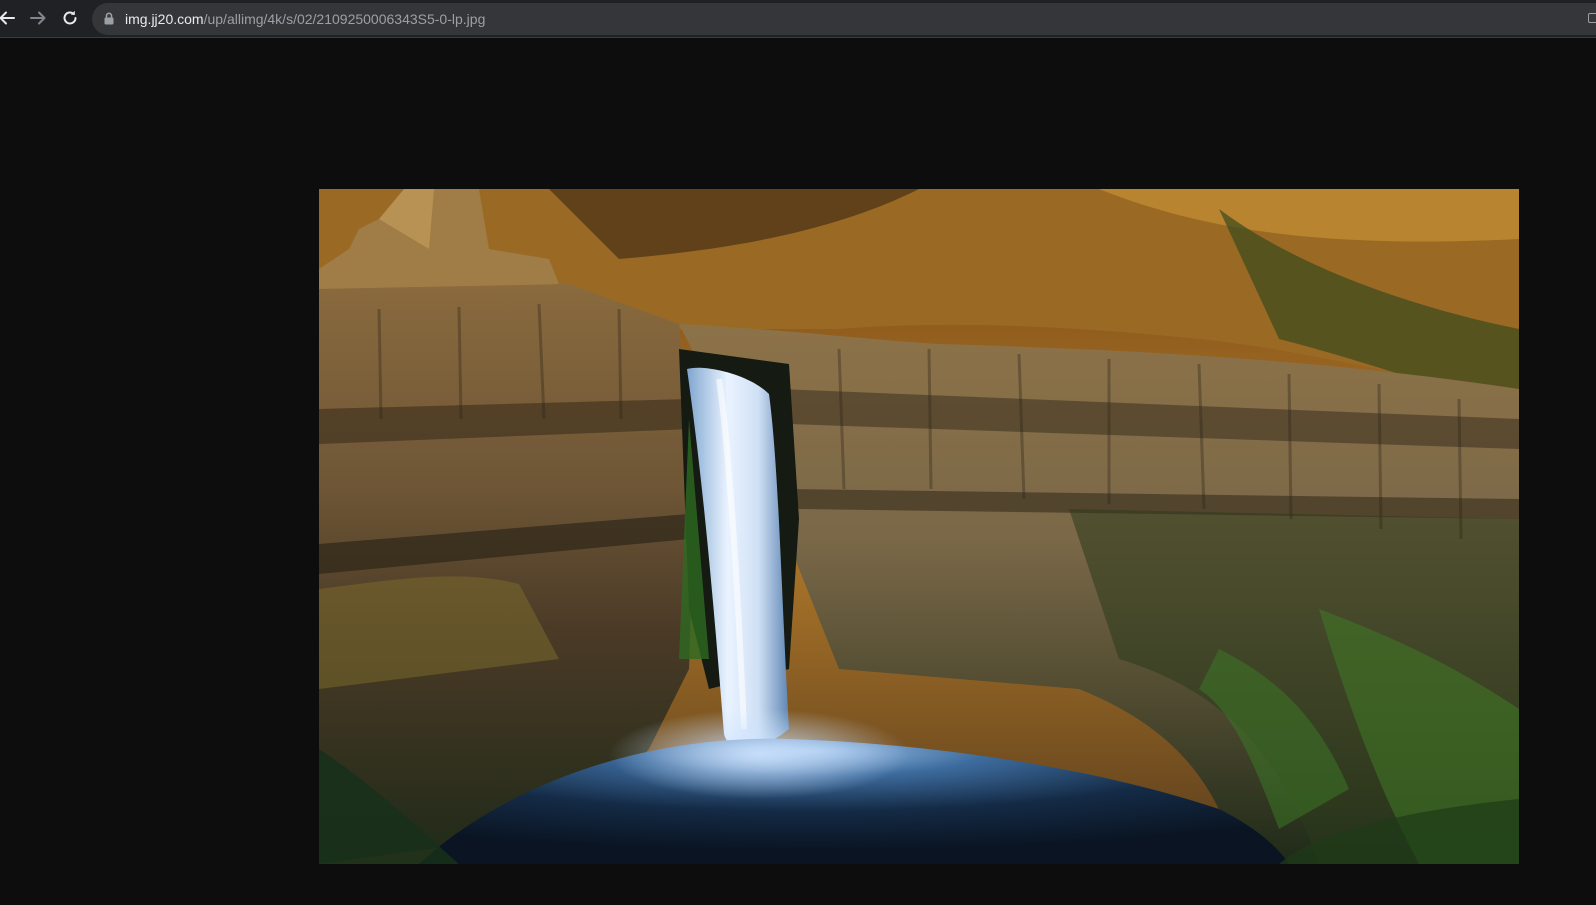  What do you see at coordinates (164, 19) in the screenshot?
I see `url-host: img.jj20.com` at bounding box center [164, 19].